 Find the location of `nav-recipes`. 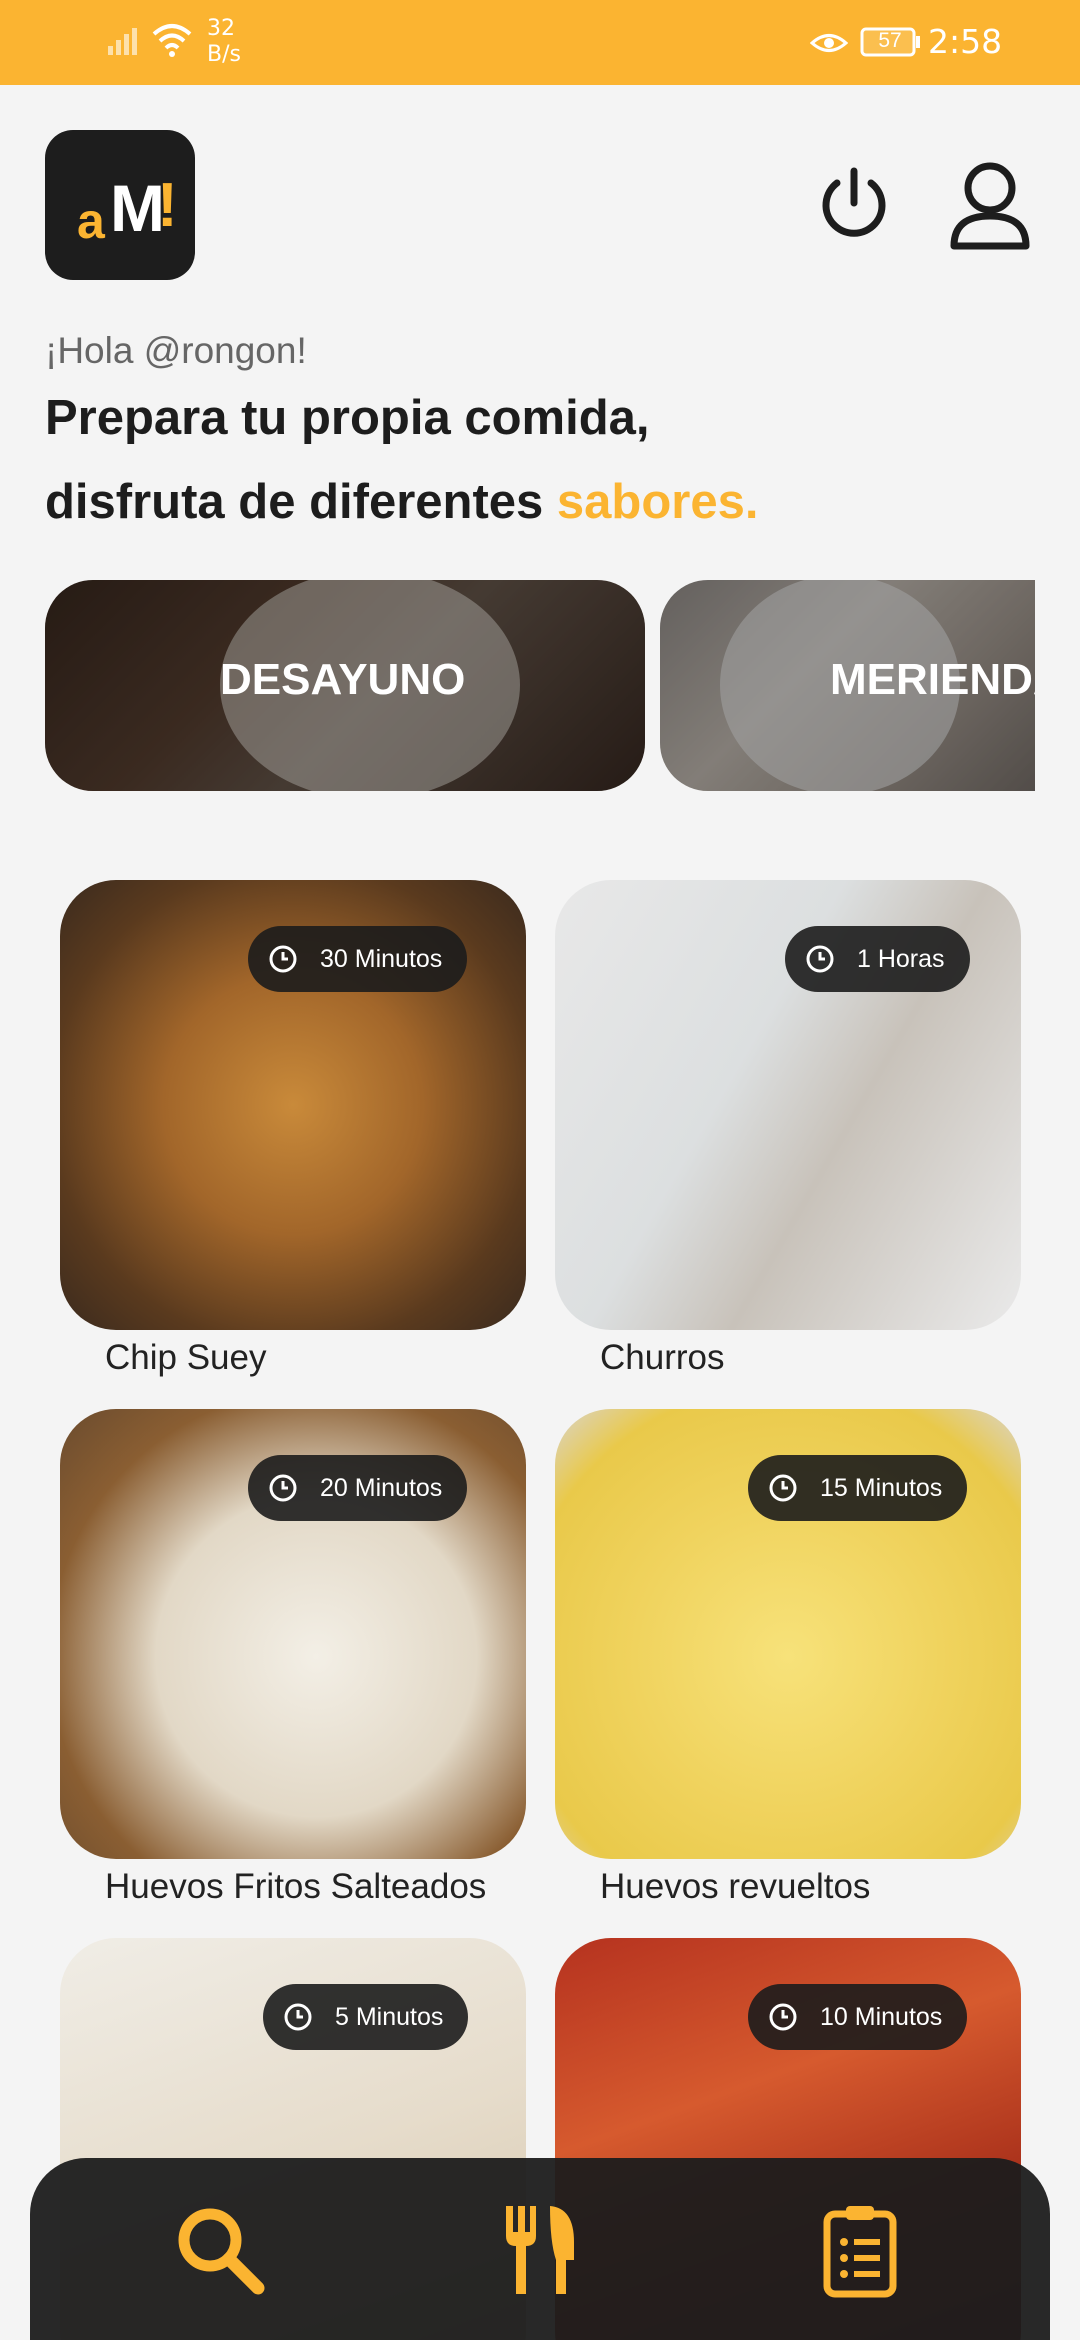

nav-recipes is located at coordinates (540, 2250).